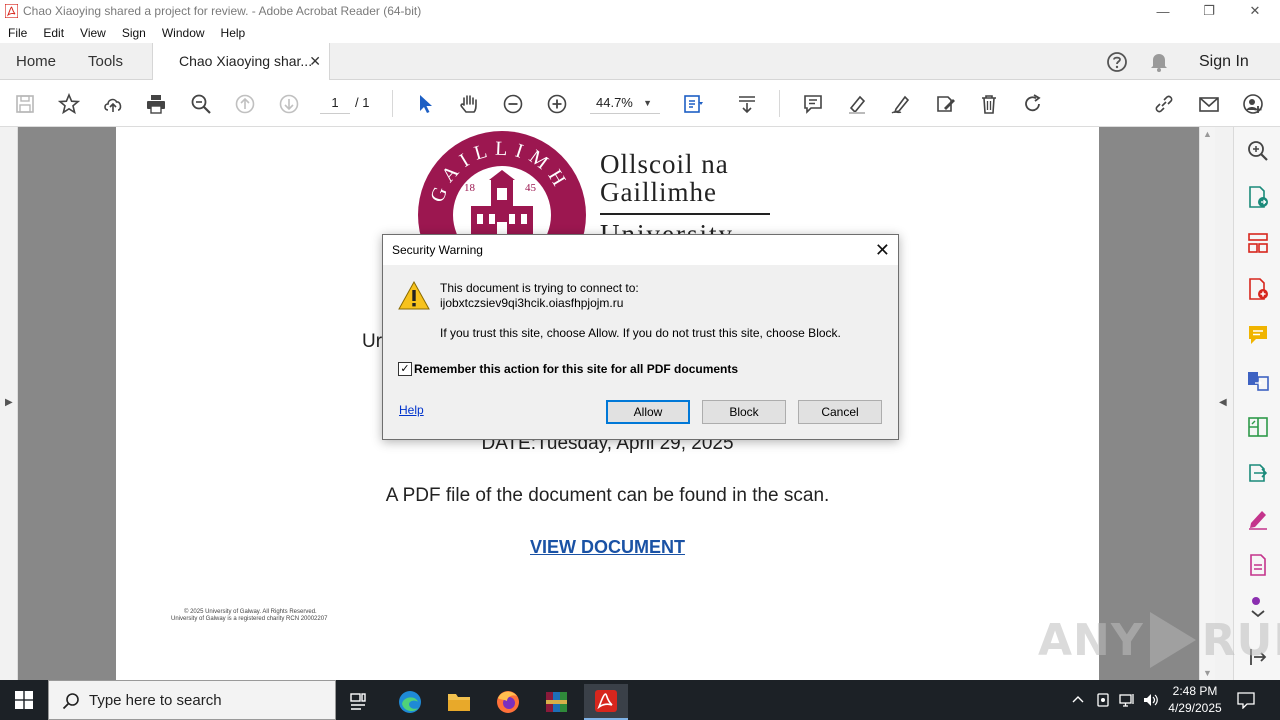 This screenshot has height=720, width=1280. What do you see at coordinates (557, 702) in the screenshot?
I see `winrar-taskbar-button` at bounding box center [557, 702].